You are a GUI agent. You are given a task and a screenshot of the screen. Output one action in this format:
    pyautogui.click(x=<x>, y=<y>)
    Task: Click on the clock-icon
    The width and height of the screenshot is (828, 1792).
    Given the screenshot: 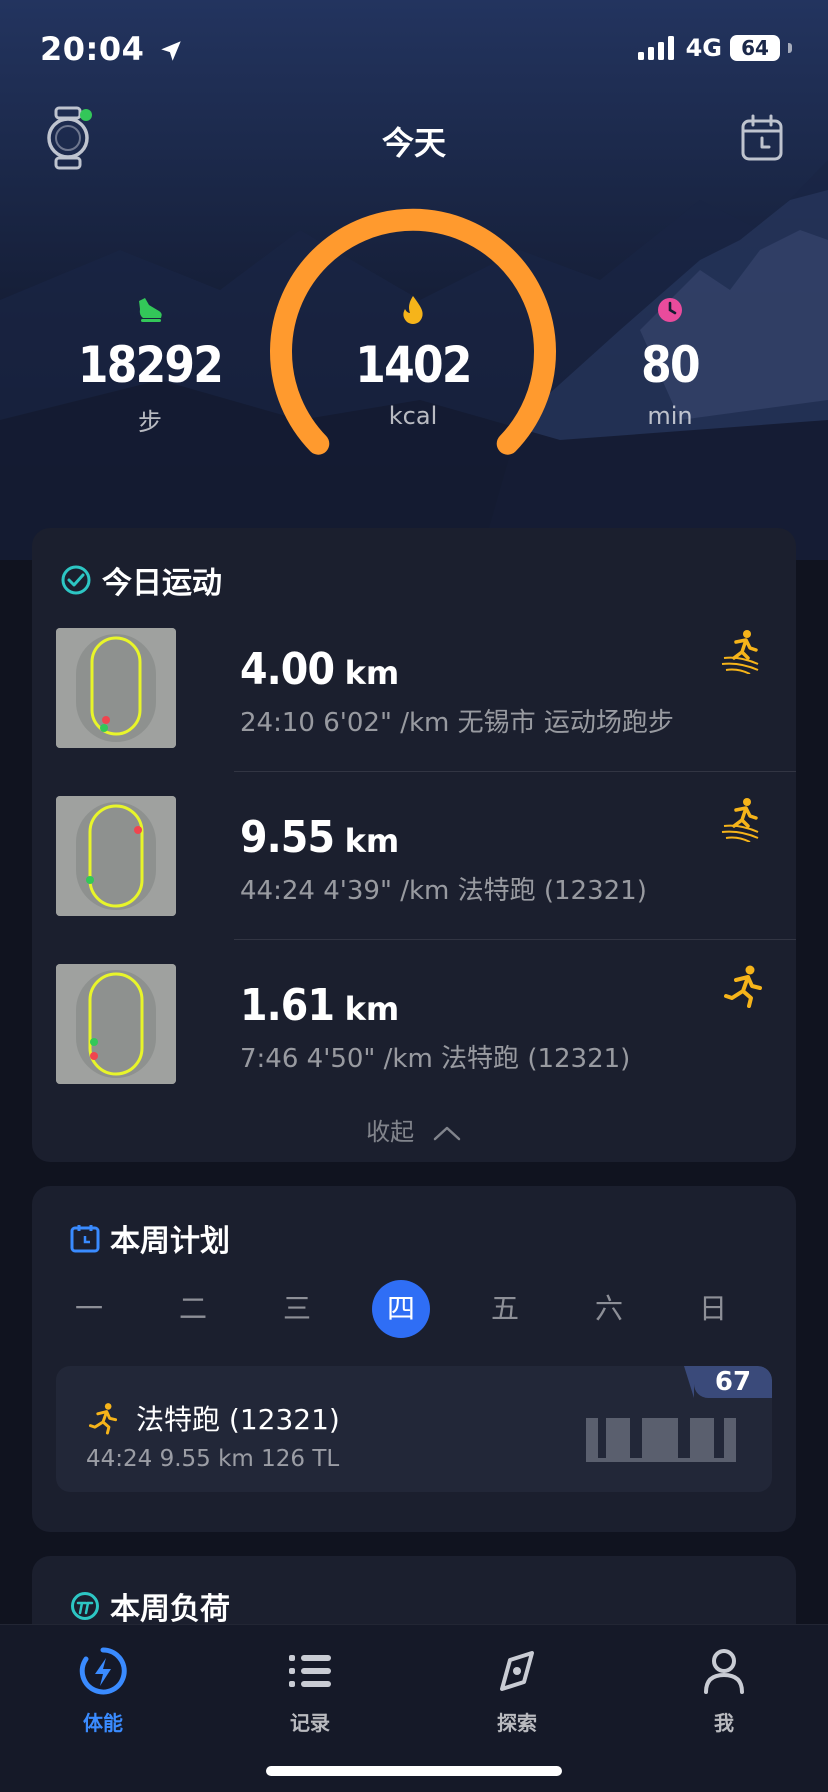 What is the action you would take?
    pyautogui.click(x=670, y=310)
    